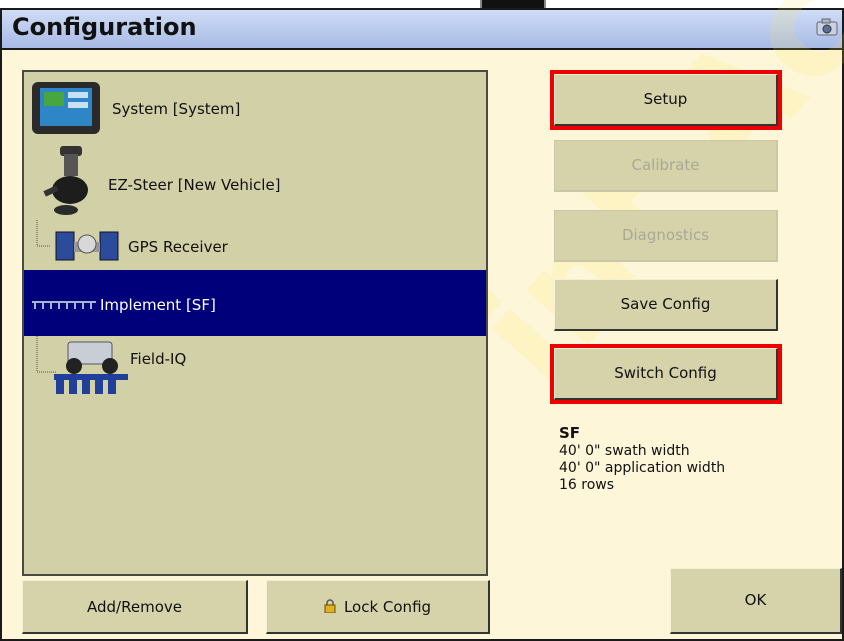 This screenshot has width=844, height=641. I want to click on ok-label: OK, so click(755, 600).